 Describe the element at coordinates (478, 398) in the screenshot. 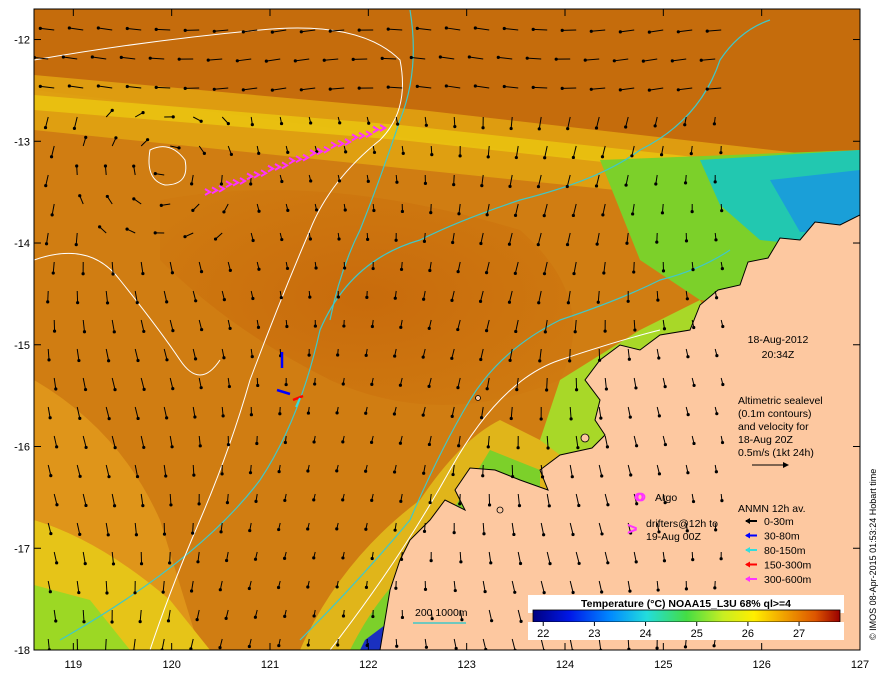

I see `island` at that location.